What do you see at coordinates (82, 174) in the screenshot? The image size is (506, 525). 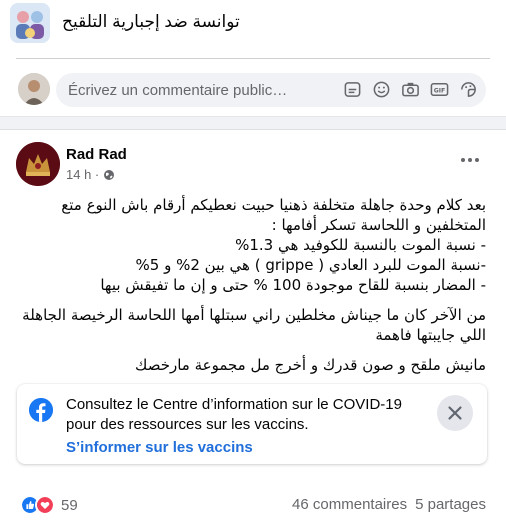 I see `post-time: 14 h ·` at bounding box center [82, 174].